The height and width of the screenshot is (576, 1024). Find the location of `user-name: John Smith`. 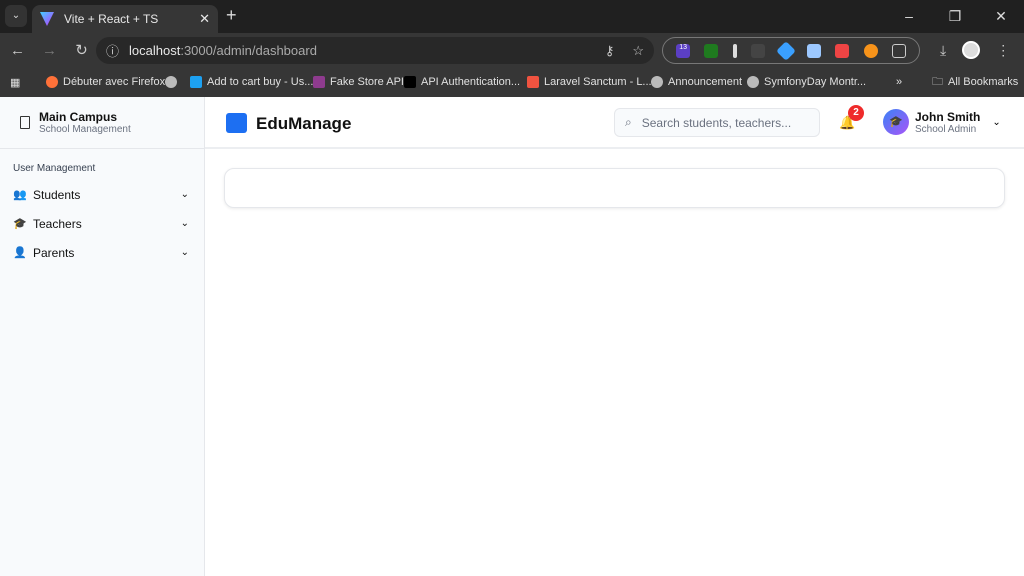

user-name: John Smith is located at coordinates (948, 116).